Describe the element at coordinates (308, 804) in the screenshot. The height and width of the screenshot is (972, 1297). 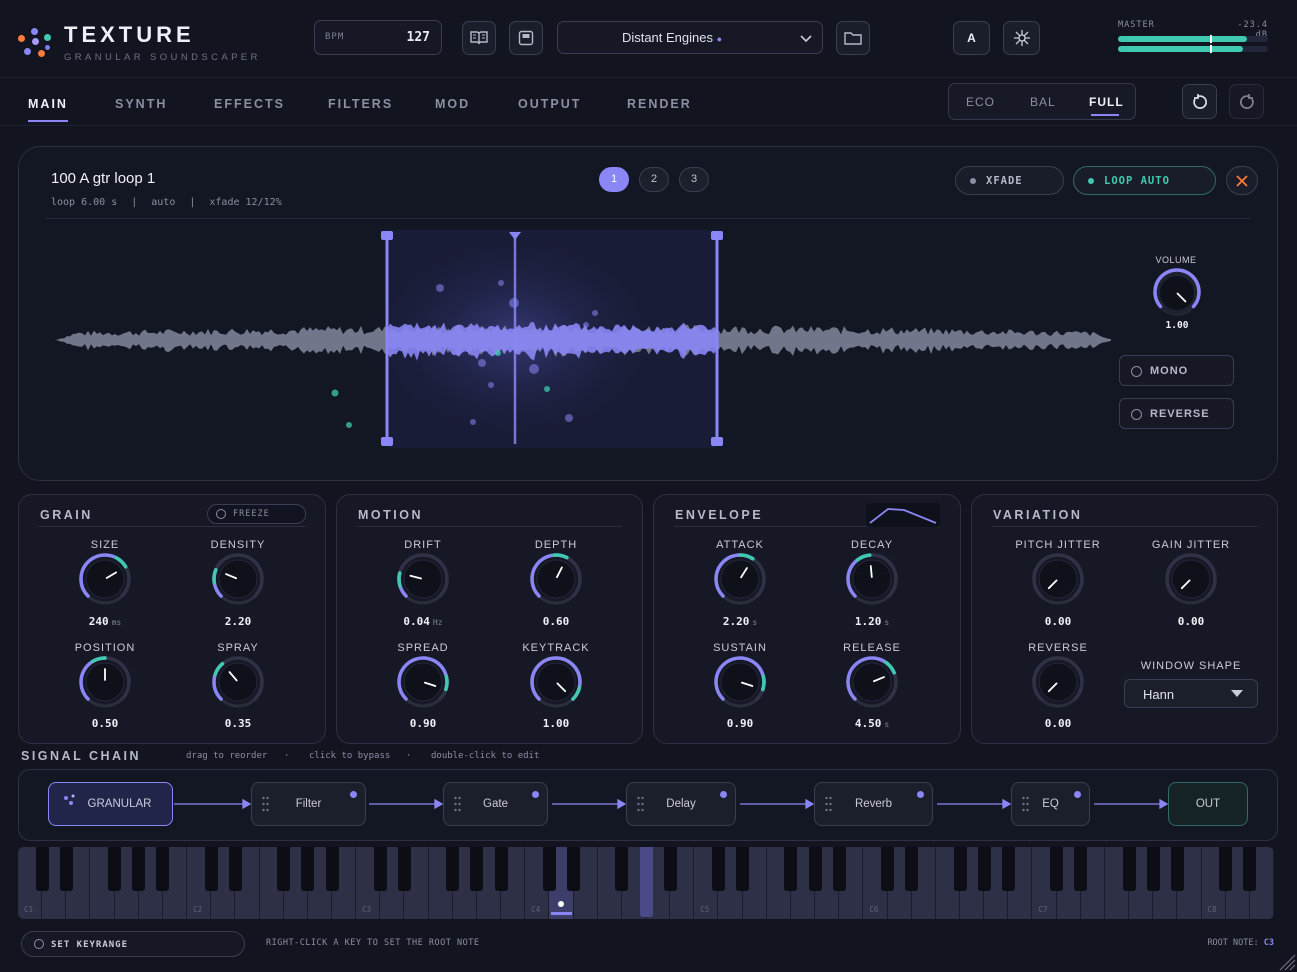
I see `chain-node-filter: Filter` at that location.